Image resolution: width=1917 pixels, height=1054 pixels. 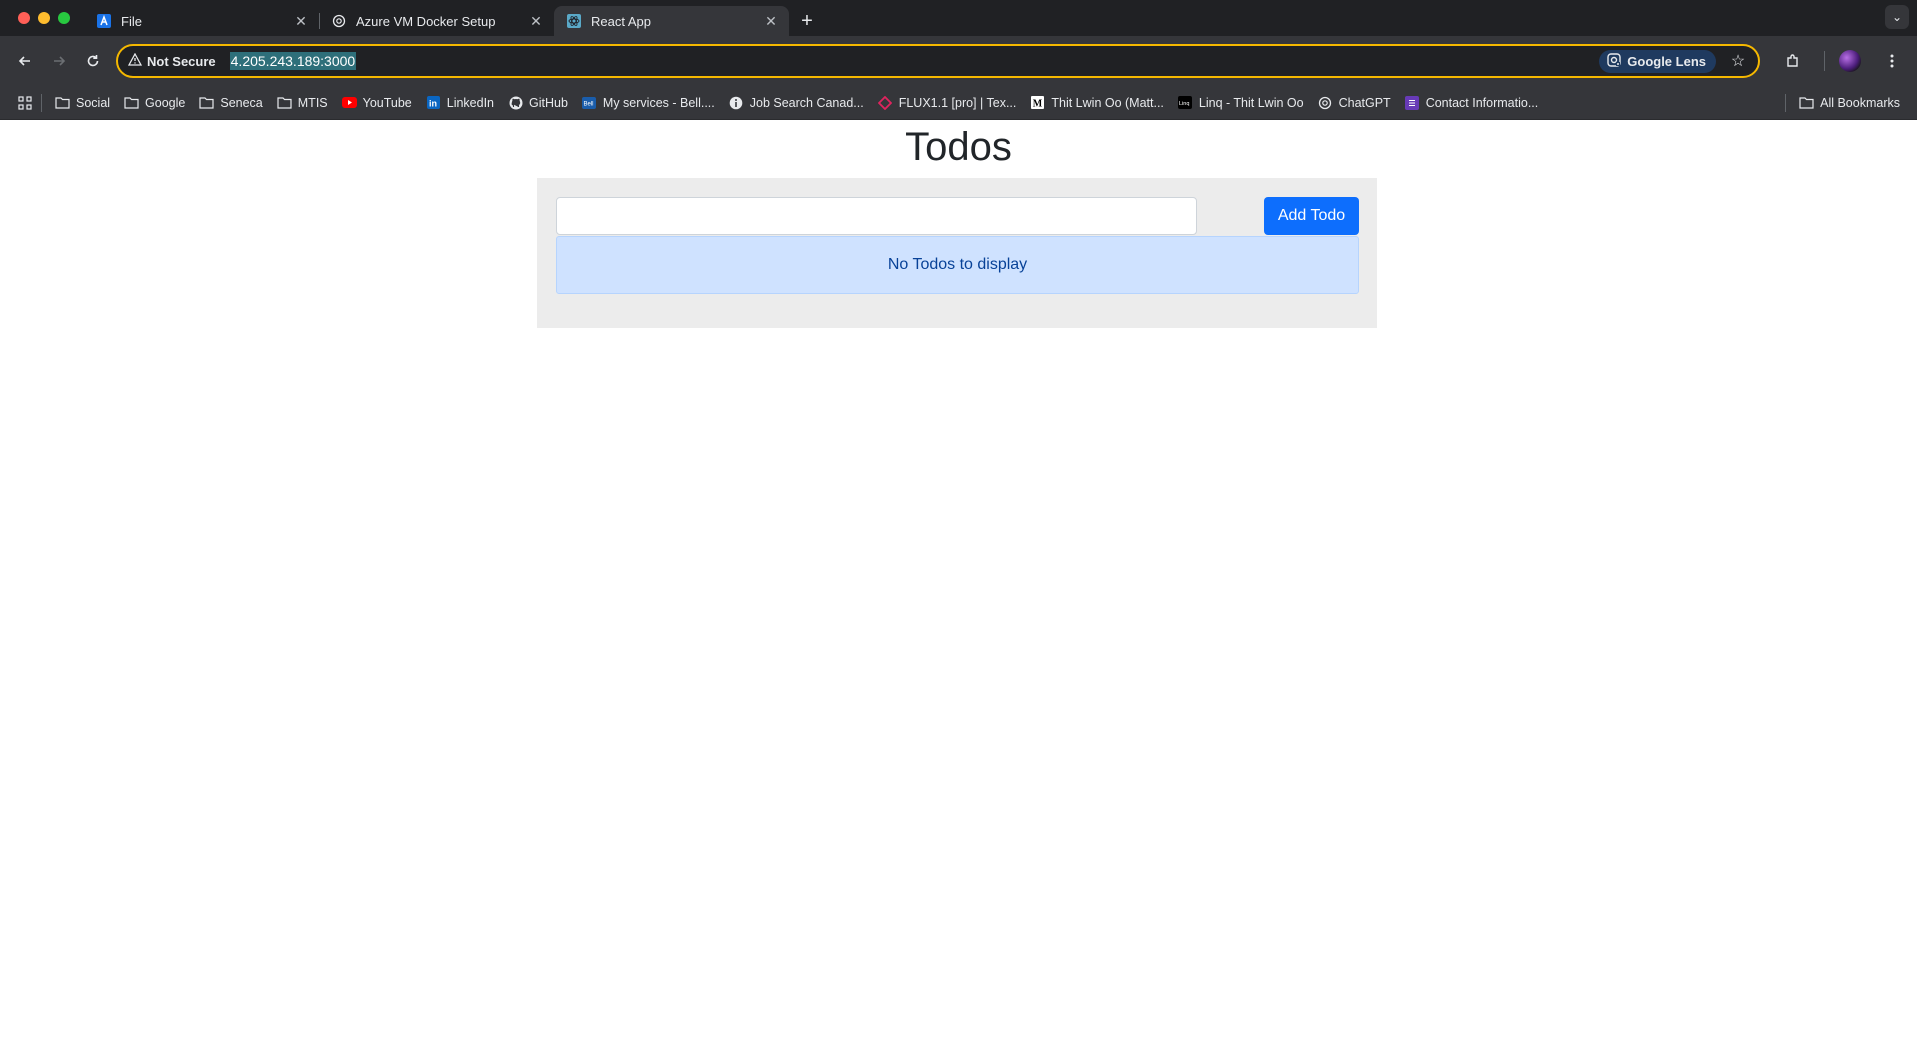 What do you see at coordinates (24, 18) in the screenshot?
I see `close-window-button` at bounding box center [24, 18].